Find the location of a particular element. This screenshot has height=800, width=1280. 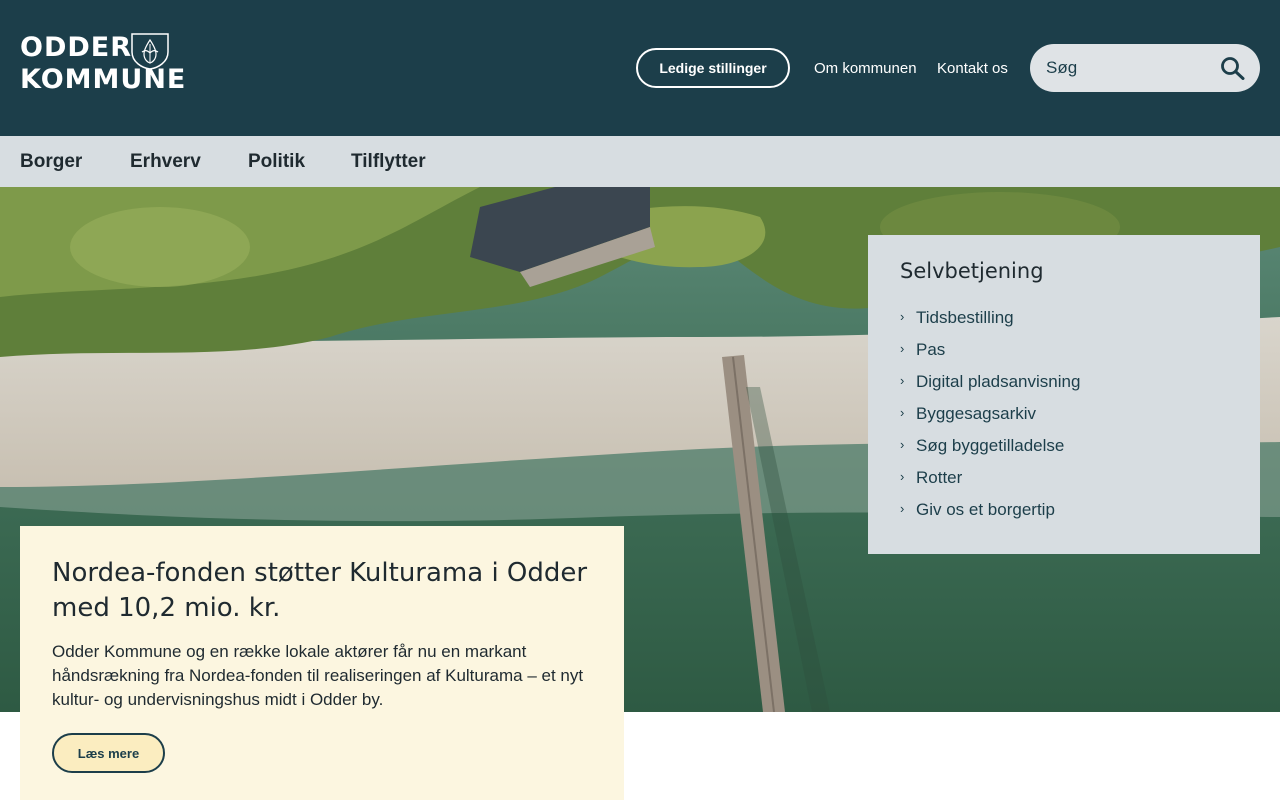

self-service-link-byggesagsarkiv: › Byggesagsarkiv is located at coordinates (990, 414).